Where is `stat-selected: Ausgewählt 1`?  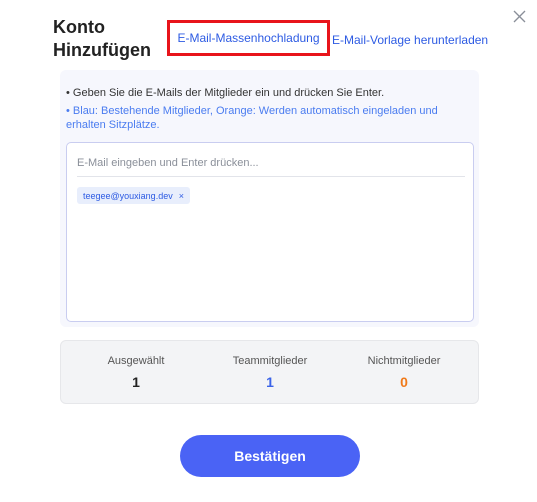
stat-selected: Ausgewählt 1 is located at coordinates (136, 373).